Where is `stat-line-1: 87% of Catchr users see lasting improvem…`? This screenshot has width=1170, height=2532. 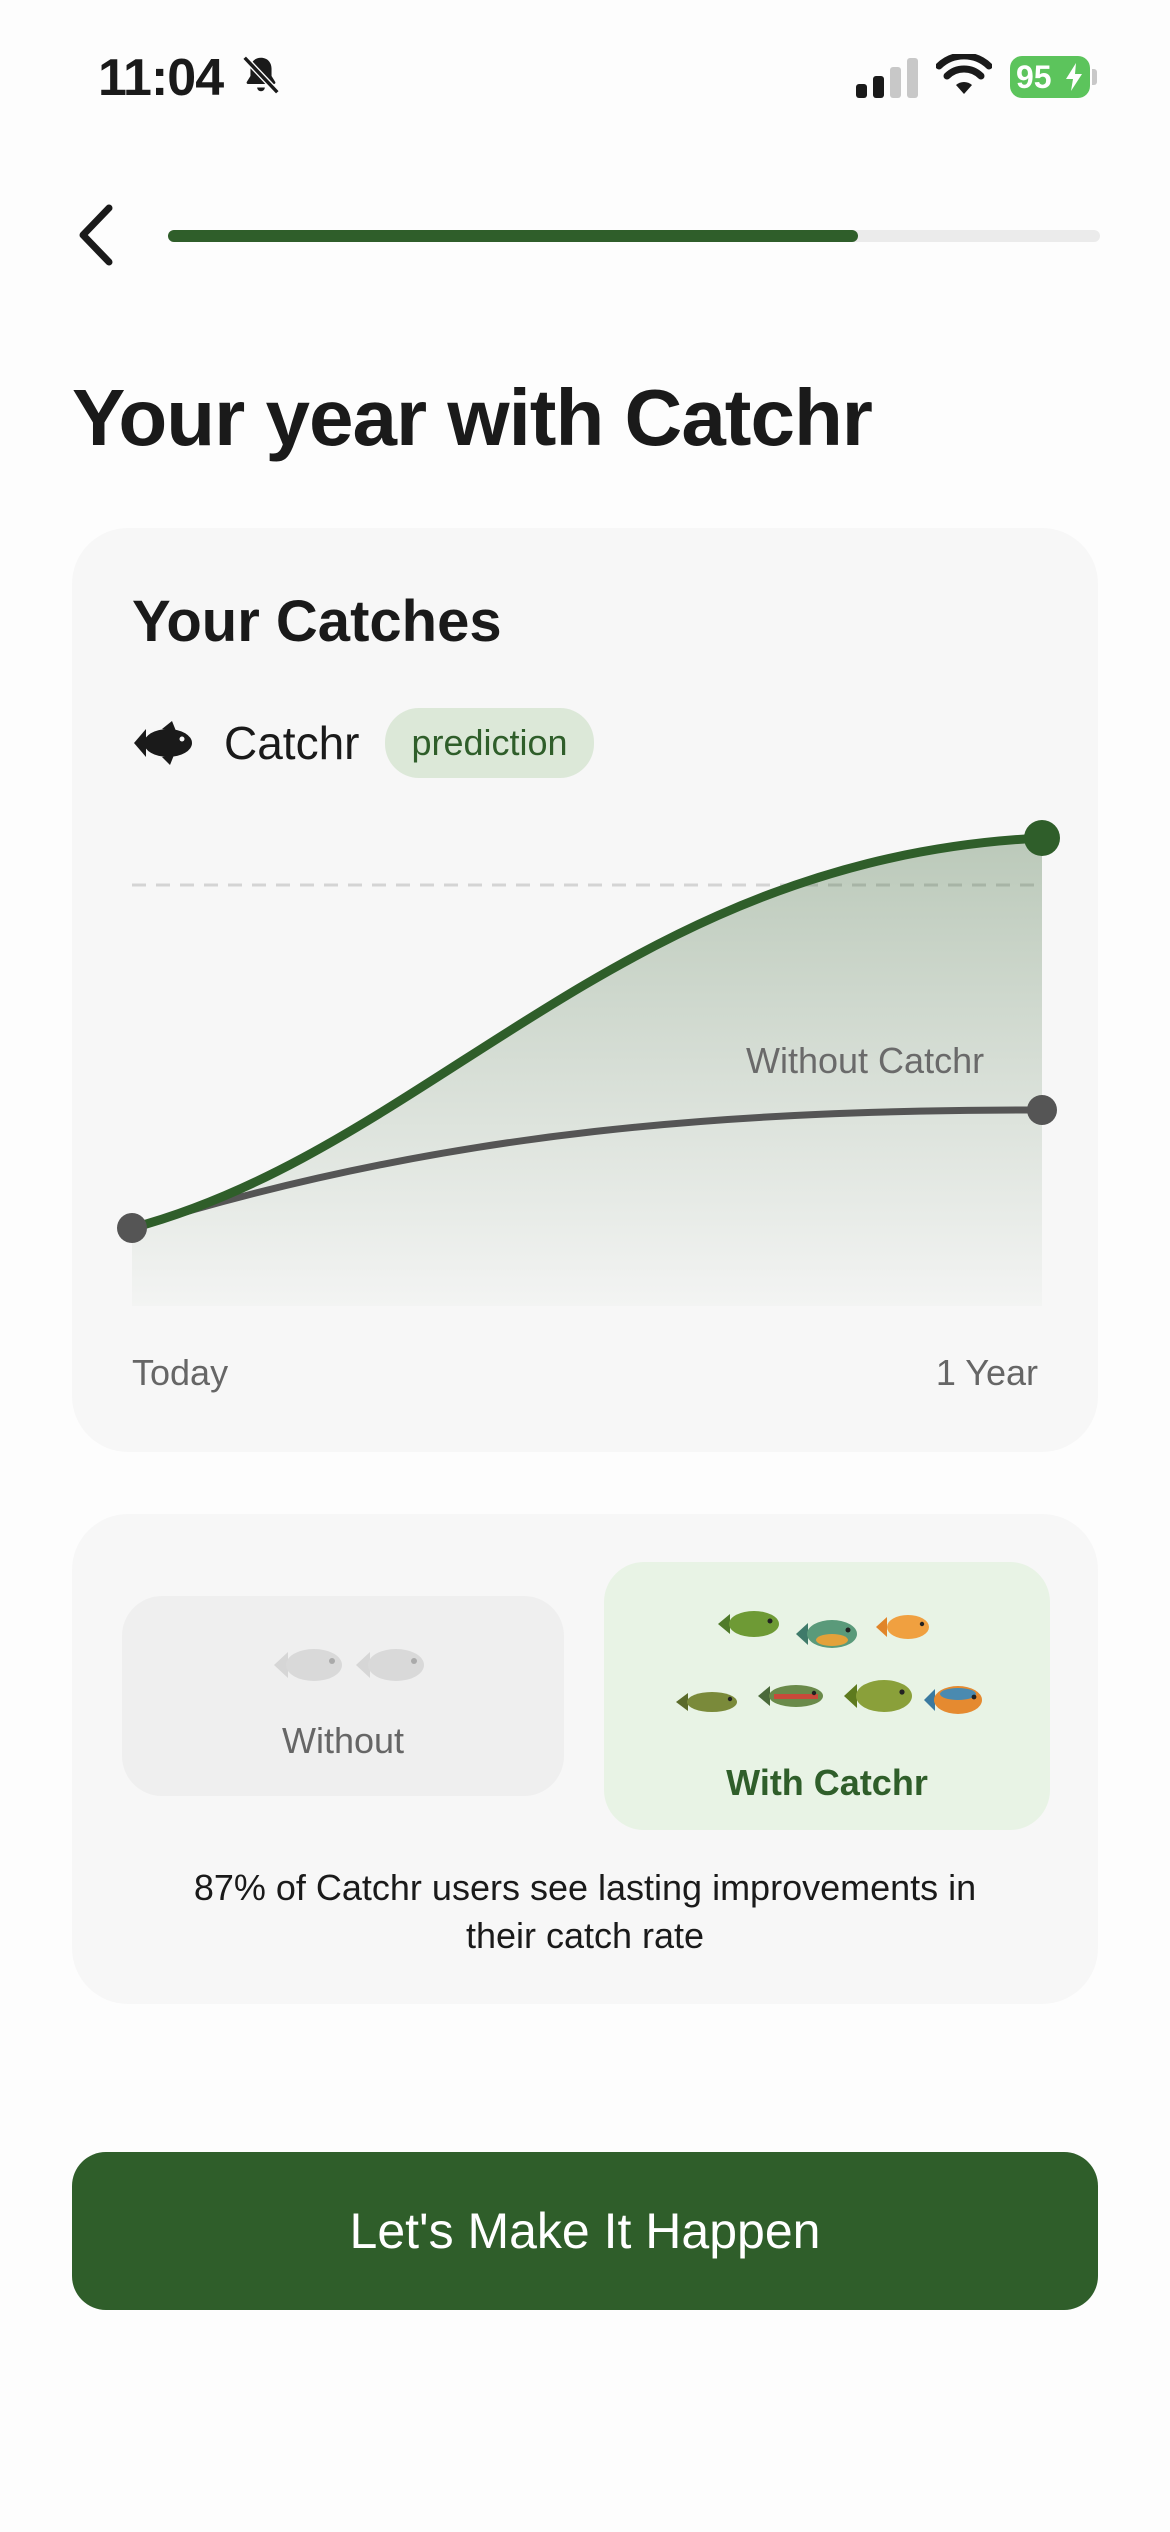
stat-line-1: 87% of Catchr users see lasting improvem… is located at coordinates (585, 1887).